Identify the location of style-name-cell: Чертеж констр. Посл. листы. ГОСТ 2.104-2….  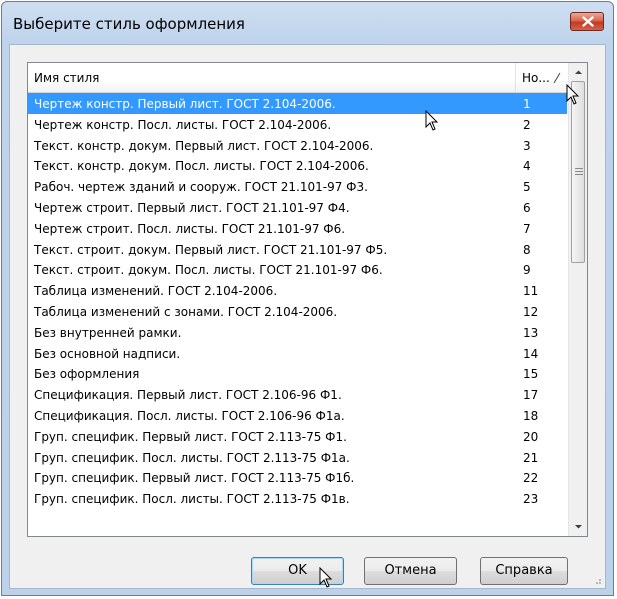
(183, 124).